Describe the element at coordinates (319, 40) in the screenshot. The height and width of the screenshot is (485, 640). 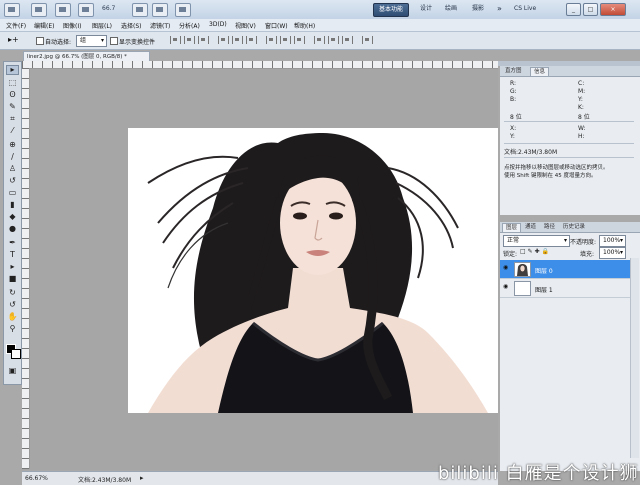
I see `distribute-left-icon` at that location.